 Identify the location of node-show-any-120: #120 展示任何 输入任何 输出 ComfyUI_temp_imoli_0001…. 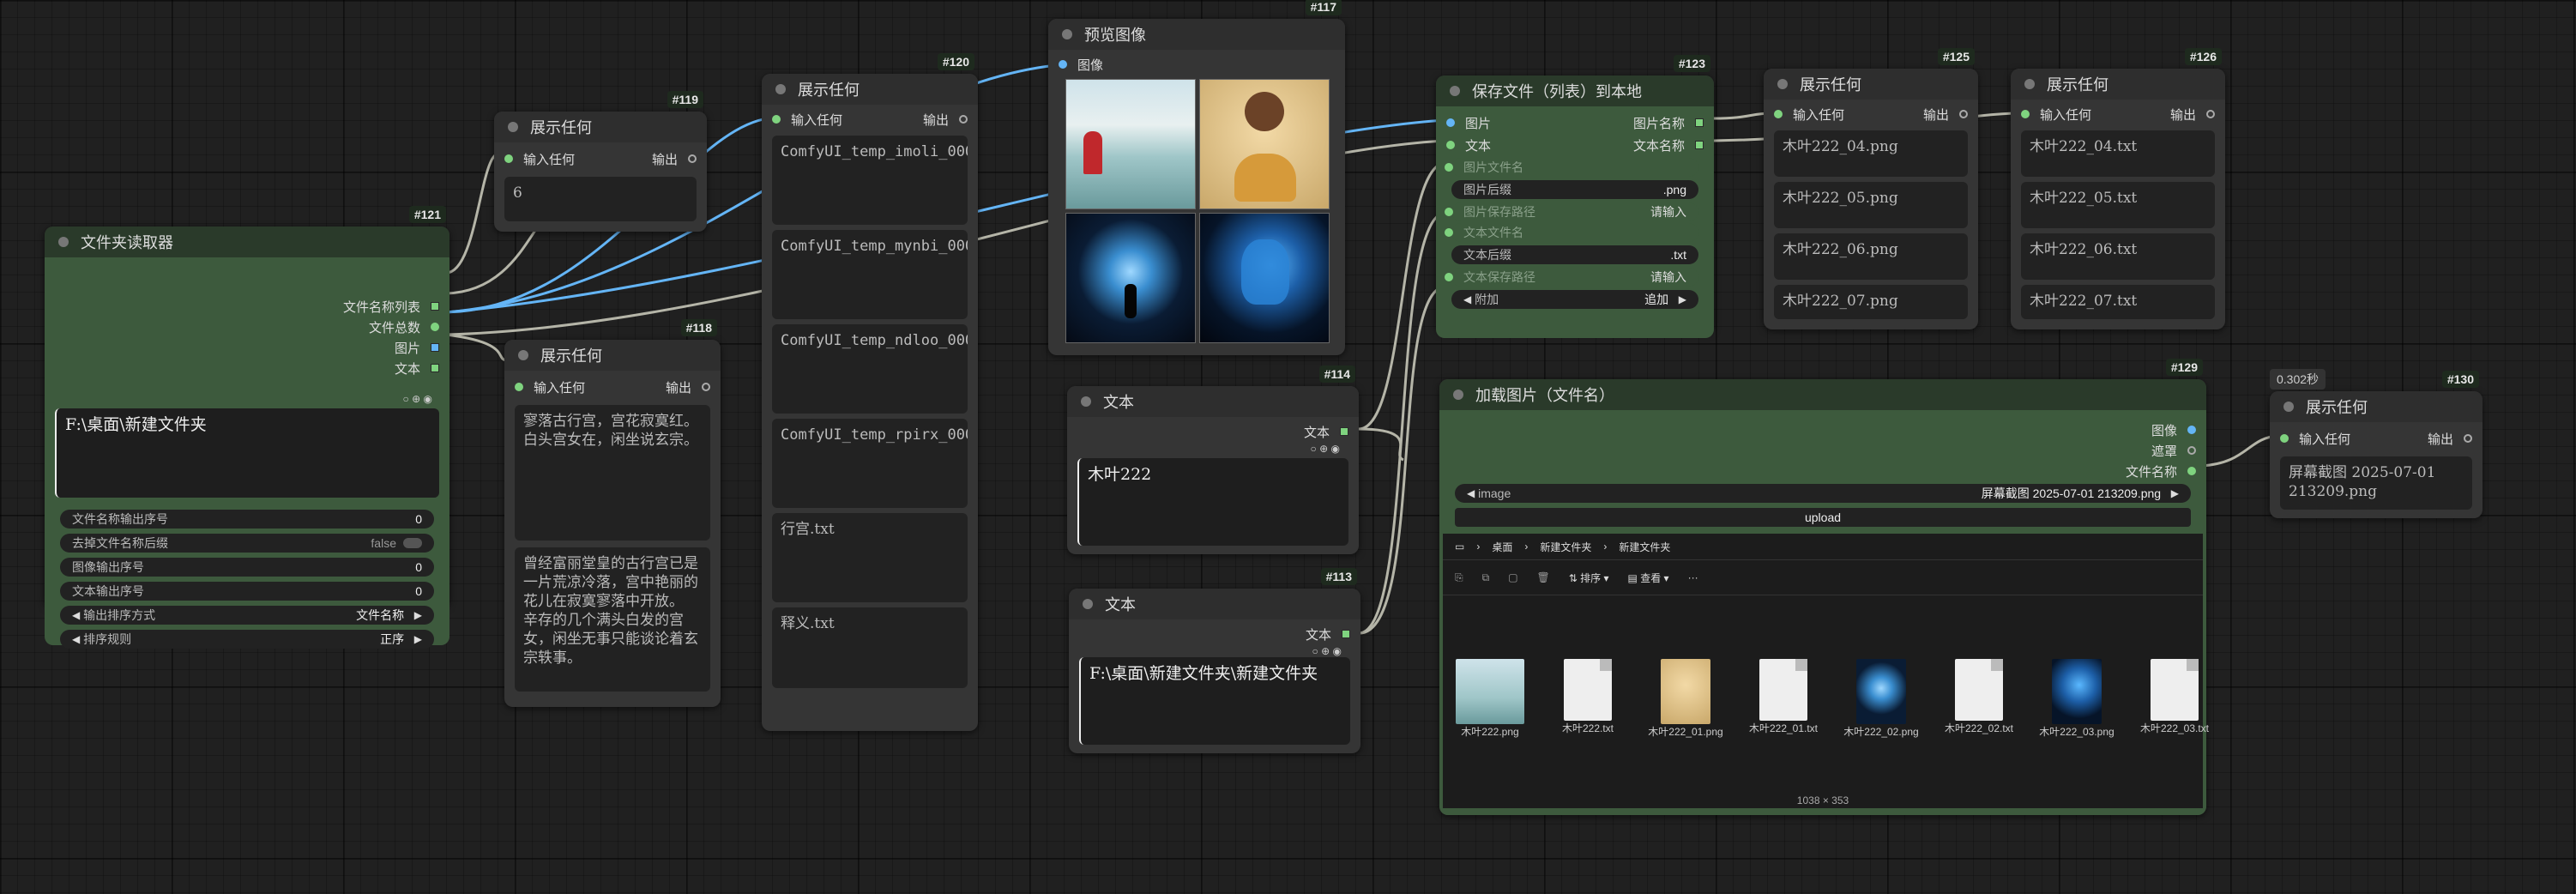
(870, 392).